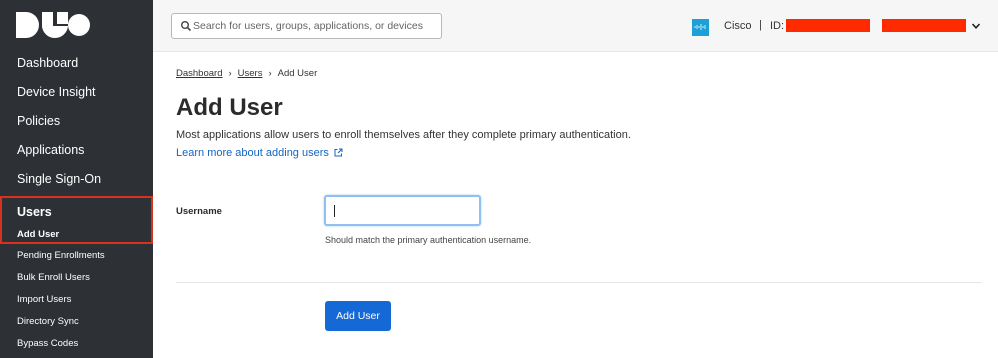 This screenshot has height=358, width=998. I want to click on learn-more-link: Learn more about adding users, so click(259, 153).